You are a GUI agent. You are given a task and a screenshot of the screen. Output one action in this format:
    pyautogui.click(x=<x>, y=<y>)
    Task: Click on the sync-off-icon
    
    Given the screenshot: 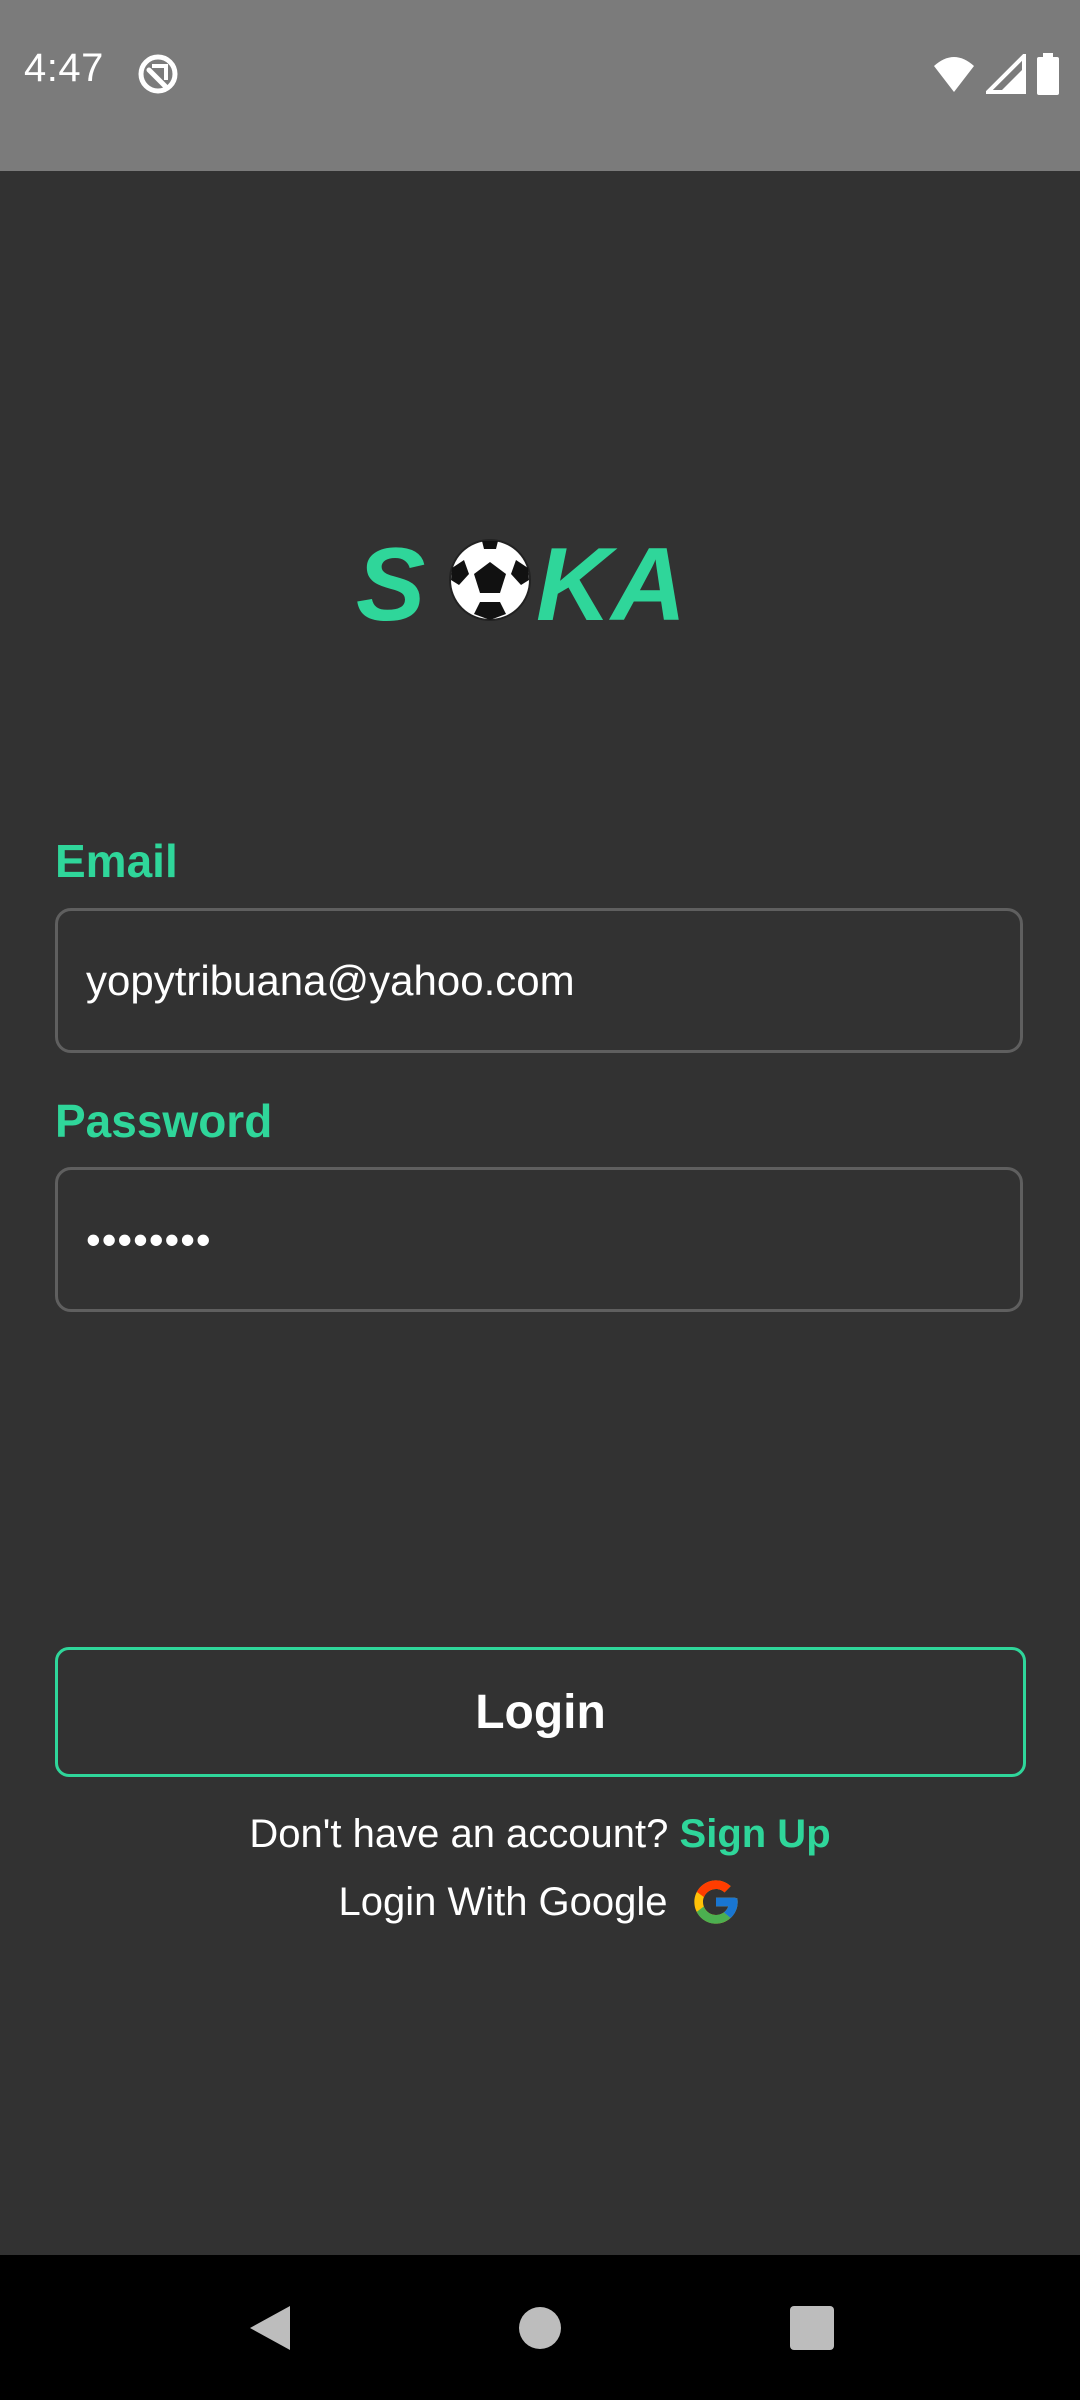 What is the action you would take?
    pyautogui.click(x=158, y=74)
    